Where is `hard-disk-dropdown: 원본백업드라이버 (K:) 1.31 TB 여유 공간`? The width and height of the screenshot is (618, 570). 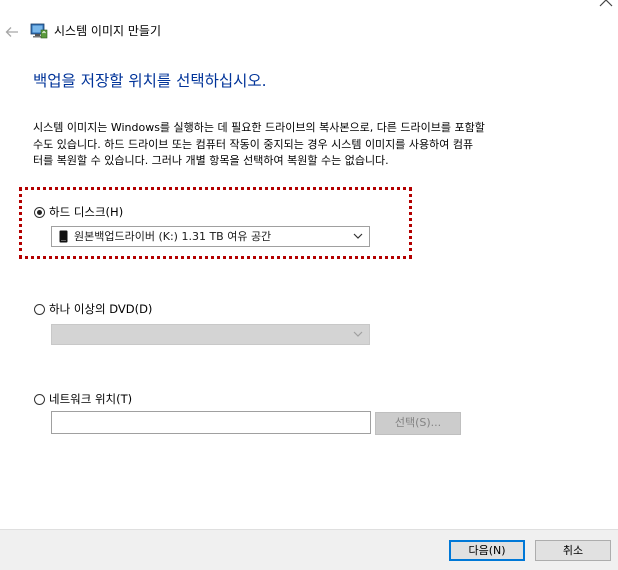 hard-disk-dropdown: 원본백업드라이버 (K:) 1.31 TB 여유 공간 is located at coordinates (210, 236).